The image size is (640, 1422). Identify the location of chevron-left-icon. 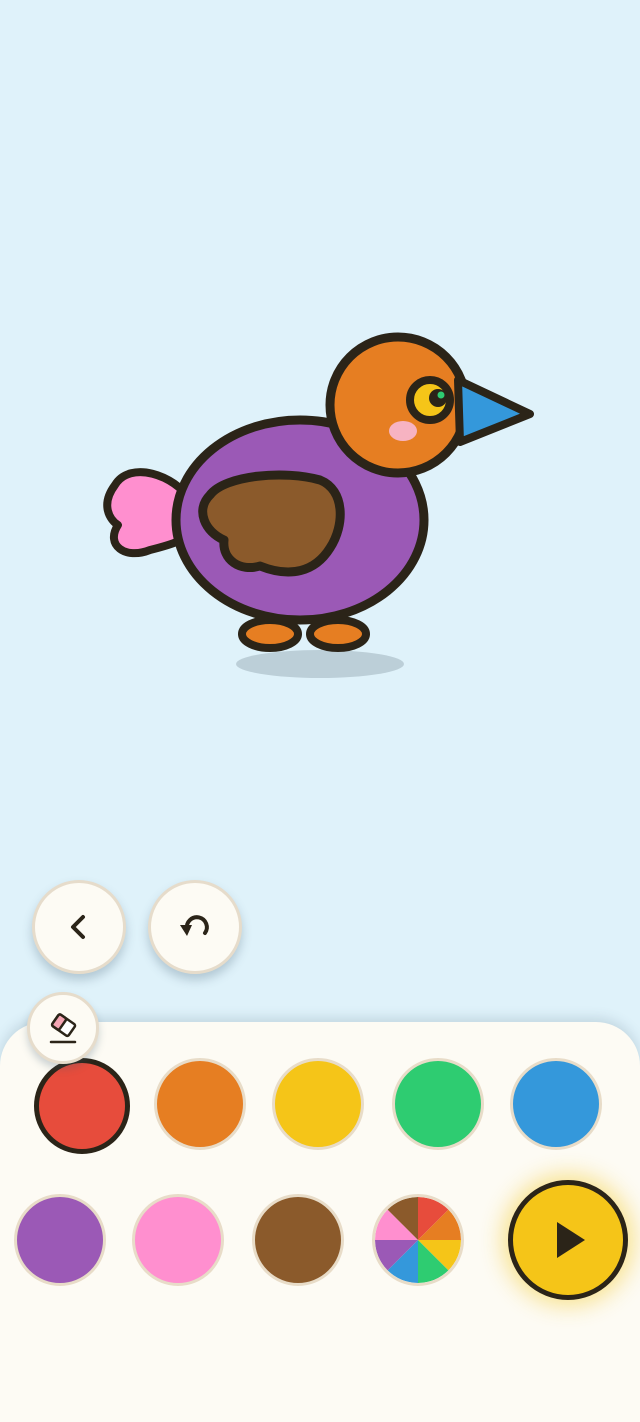
(78, 927).